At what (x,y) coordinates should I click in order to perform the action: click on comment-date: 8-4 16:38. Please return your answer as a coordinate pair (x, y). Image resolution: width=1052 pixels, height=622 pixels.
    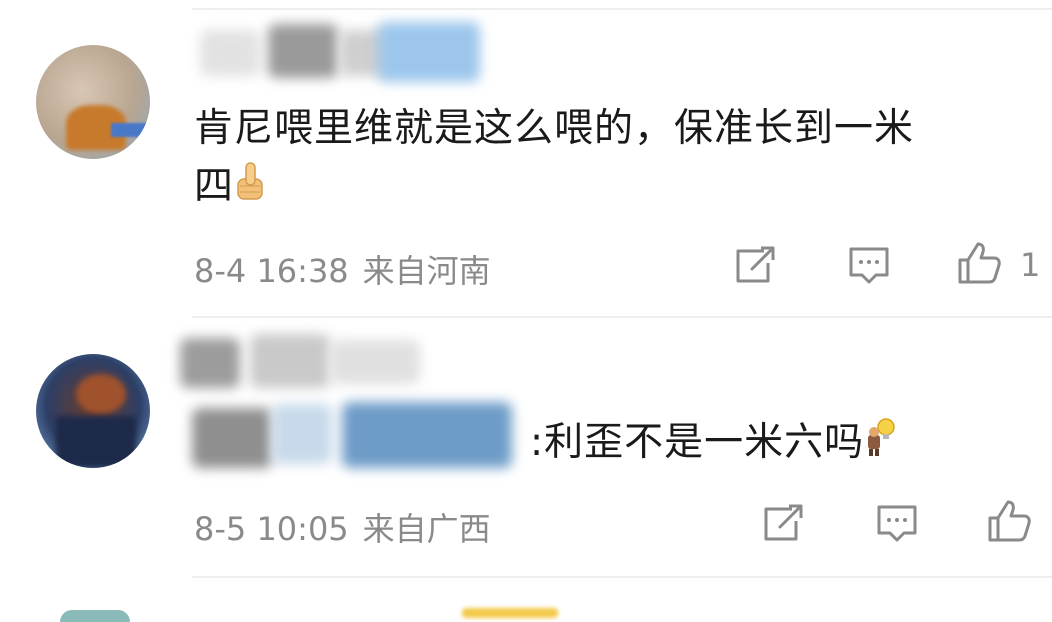
    Looking at the image, I should click on (271, 271).